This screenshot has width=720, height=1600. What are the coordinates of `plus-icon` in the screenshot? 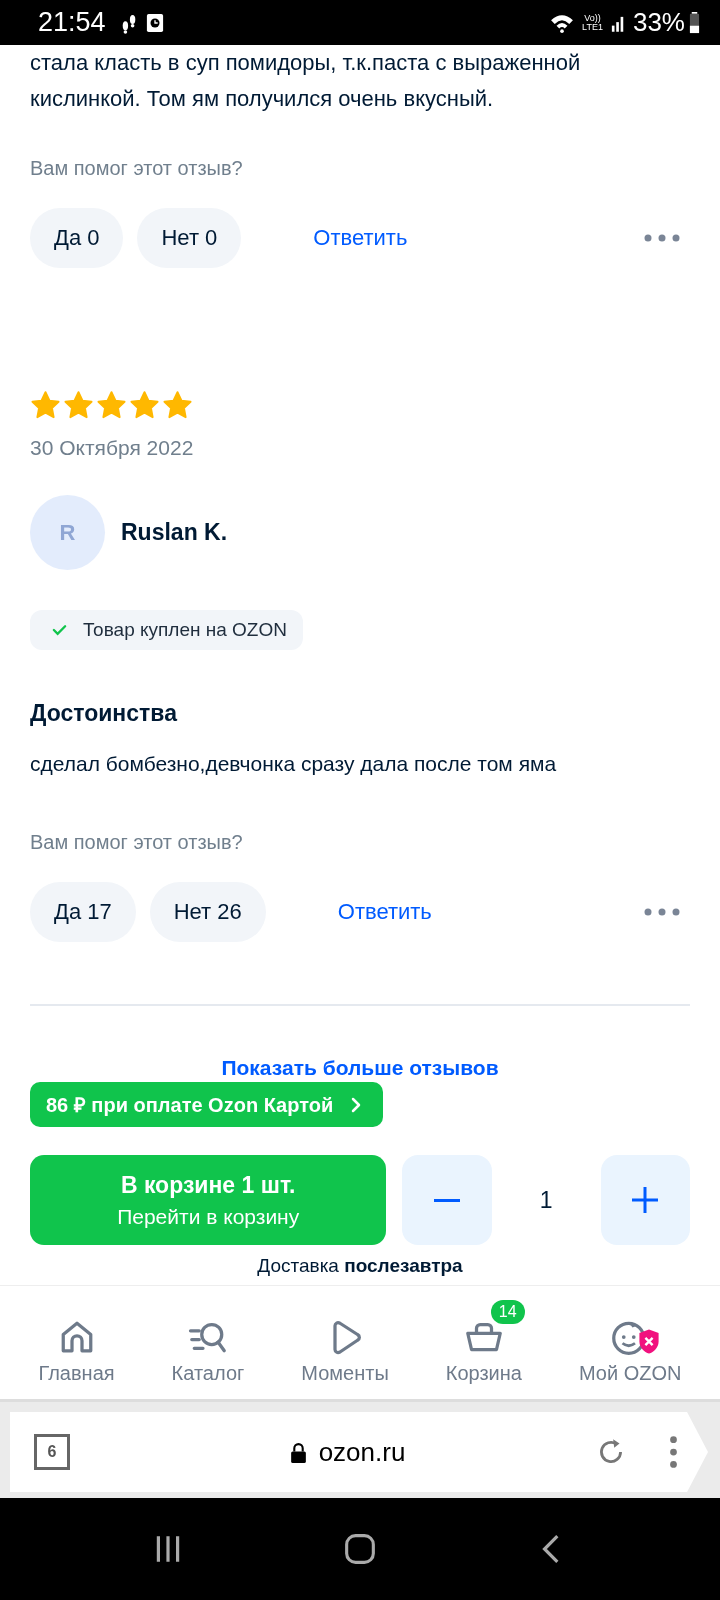 It's located at (645, 1200).